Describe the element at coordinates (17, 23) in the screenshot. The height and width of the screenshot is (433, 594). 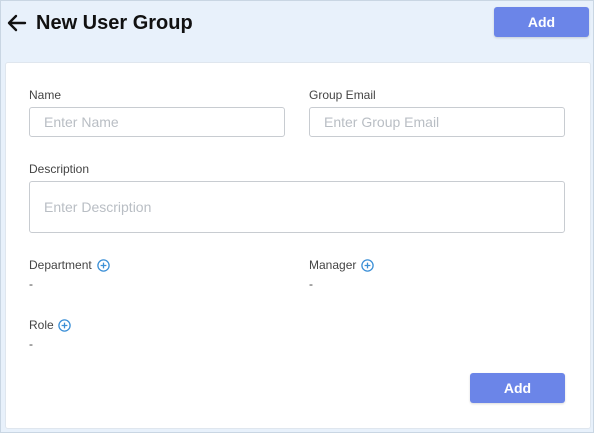
I see `back-arrow-icon` at that location.